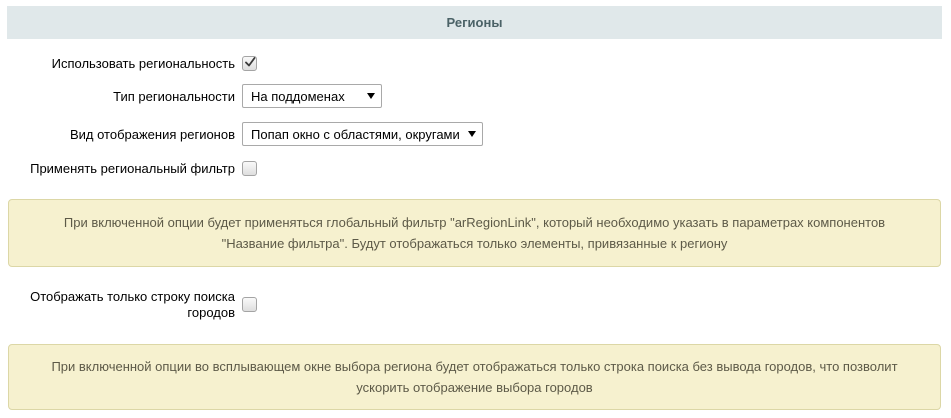 This screenshot has width=951, height=418. I want to click on regions-display-value: Попап окно с областями, округами, so click(355, 134).